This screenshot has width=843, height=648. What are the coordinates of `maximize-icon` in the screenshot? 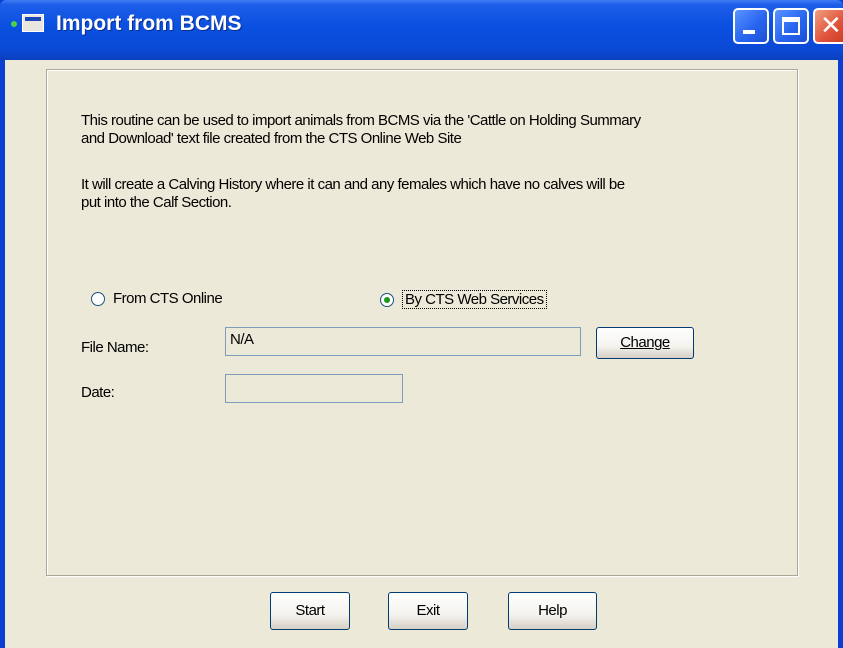 It's located at (791, 26).